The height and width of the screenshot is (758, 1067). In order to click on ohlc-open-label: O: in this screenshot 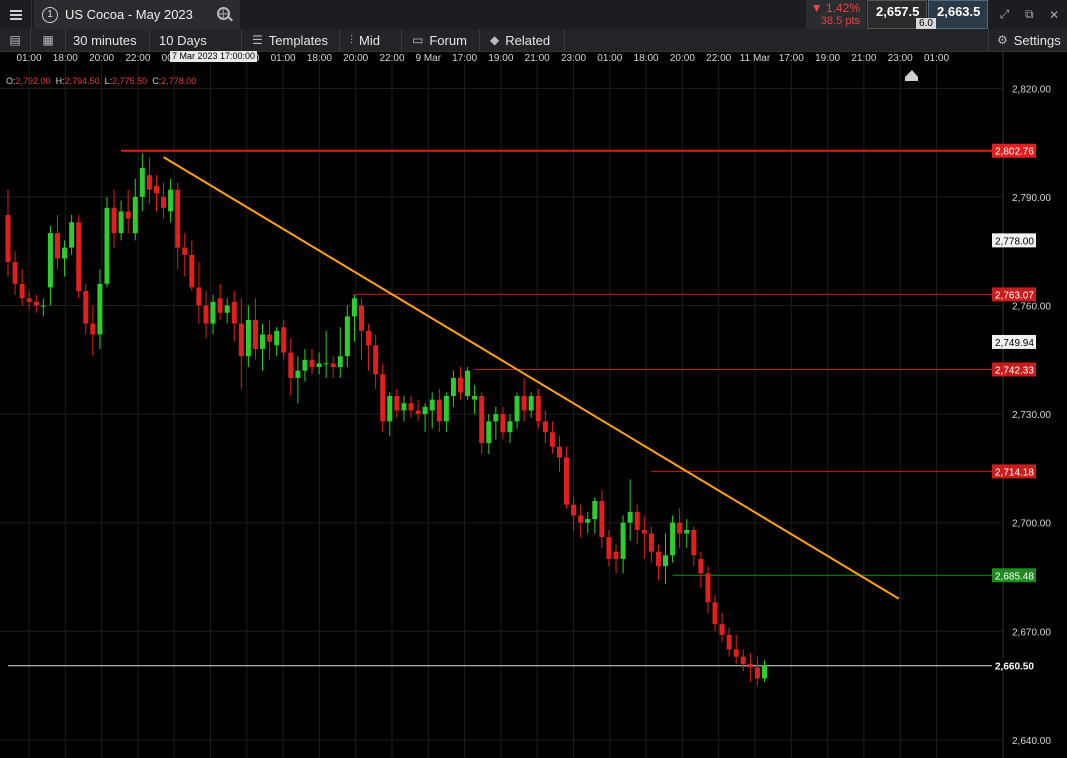, I will do `click(11, 81)`.